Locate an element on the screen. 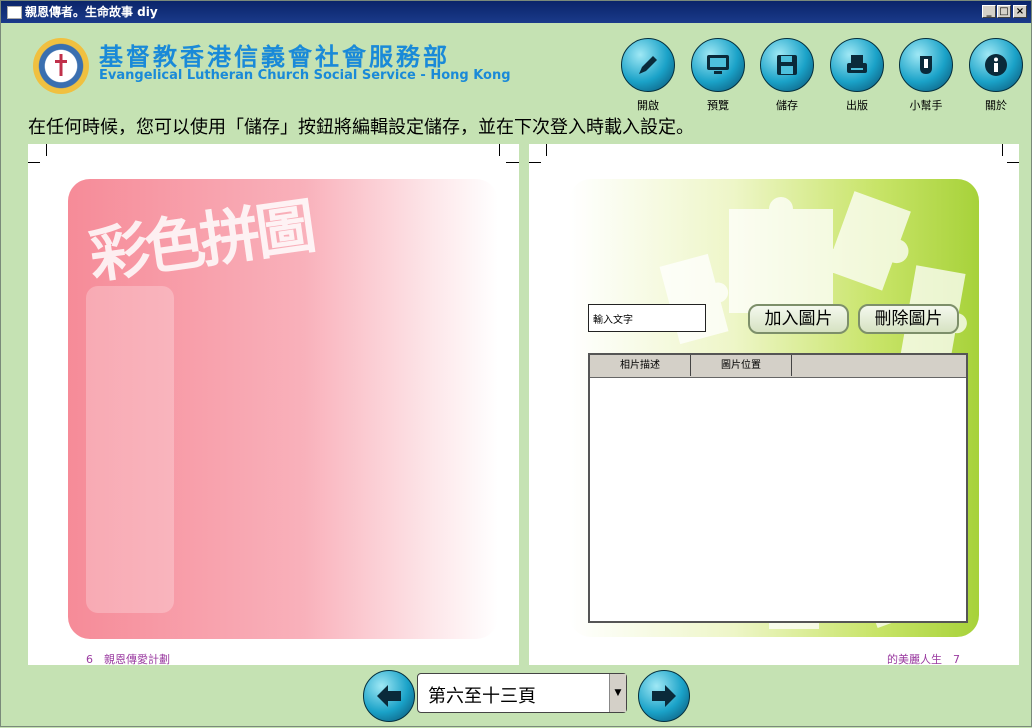 This screenshot has width=1032, height=728. add-image-button: 加入圖片 is located at coordinates (798, 319).